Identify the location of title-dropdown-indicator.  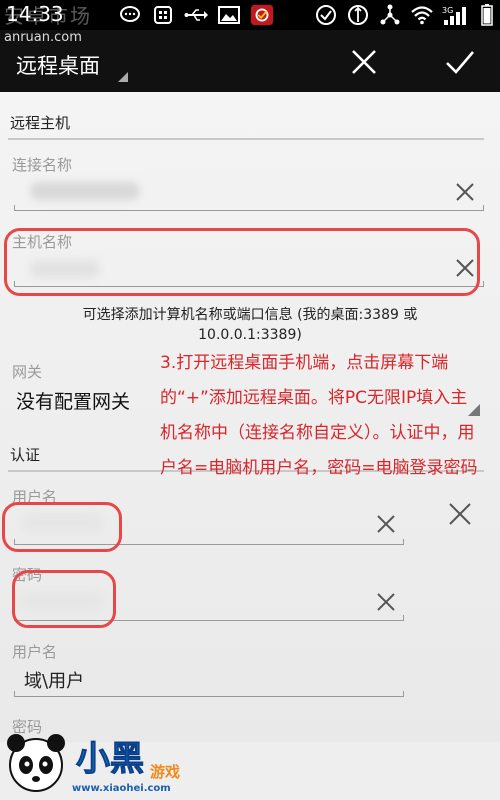
(123, 77).